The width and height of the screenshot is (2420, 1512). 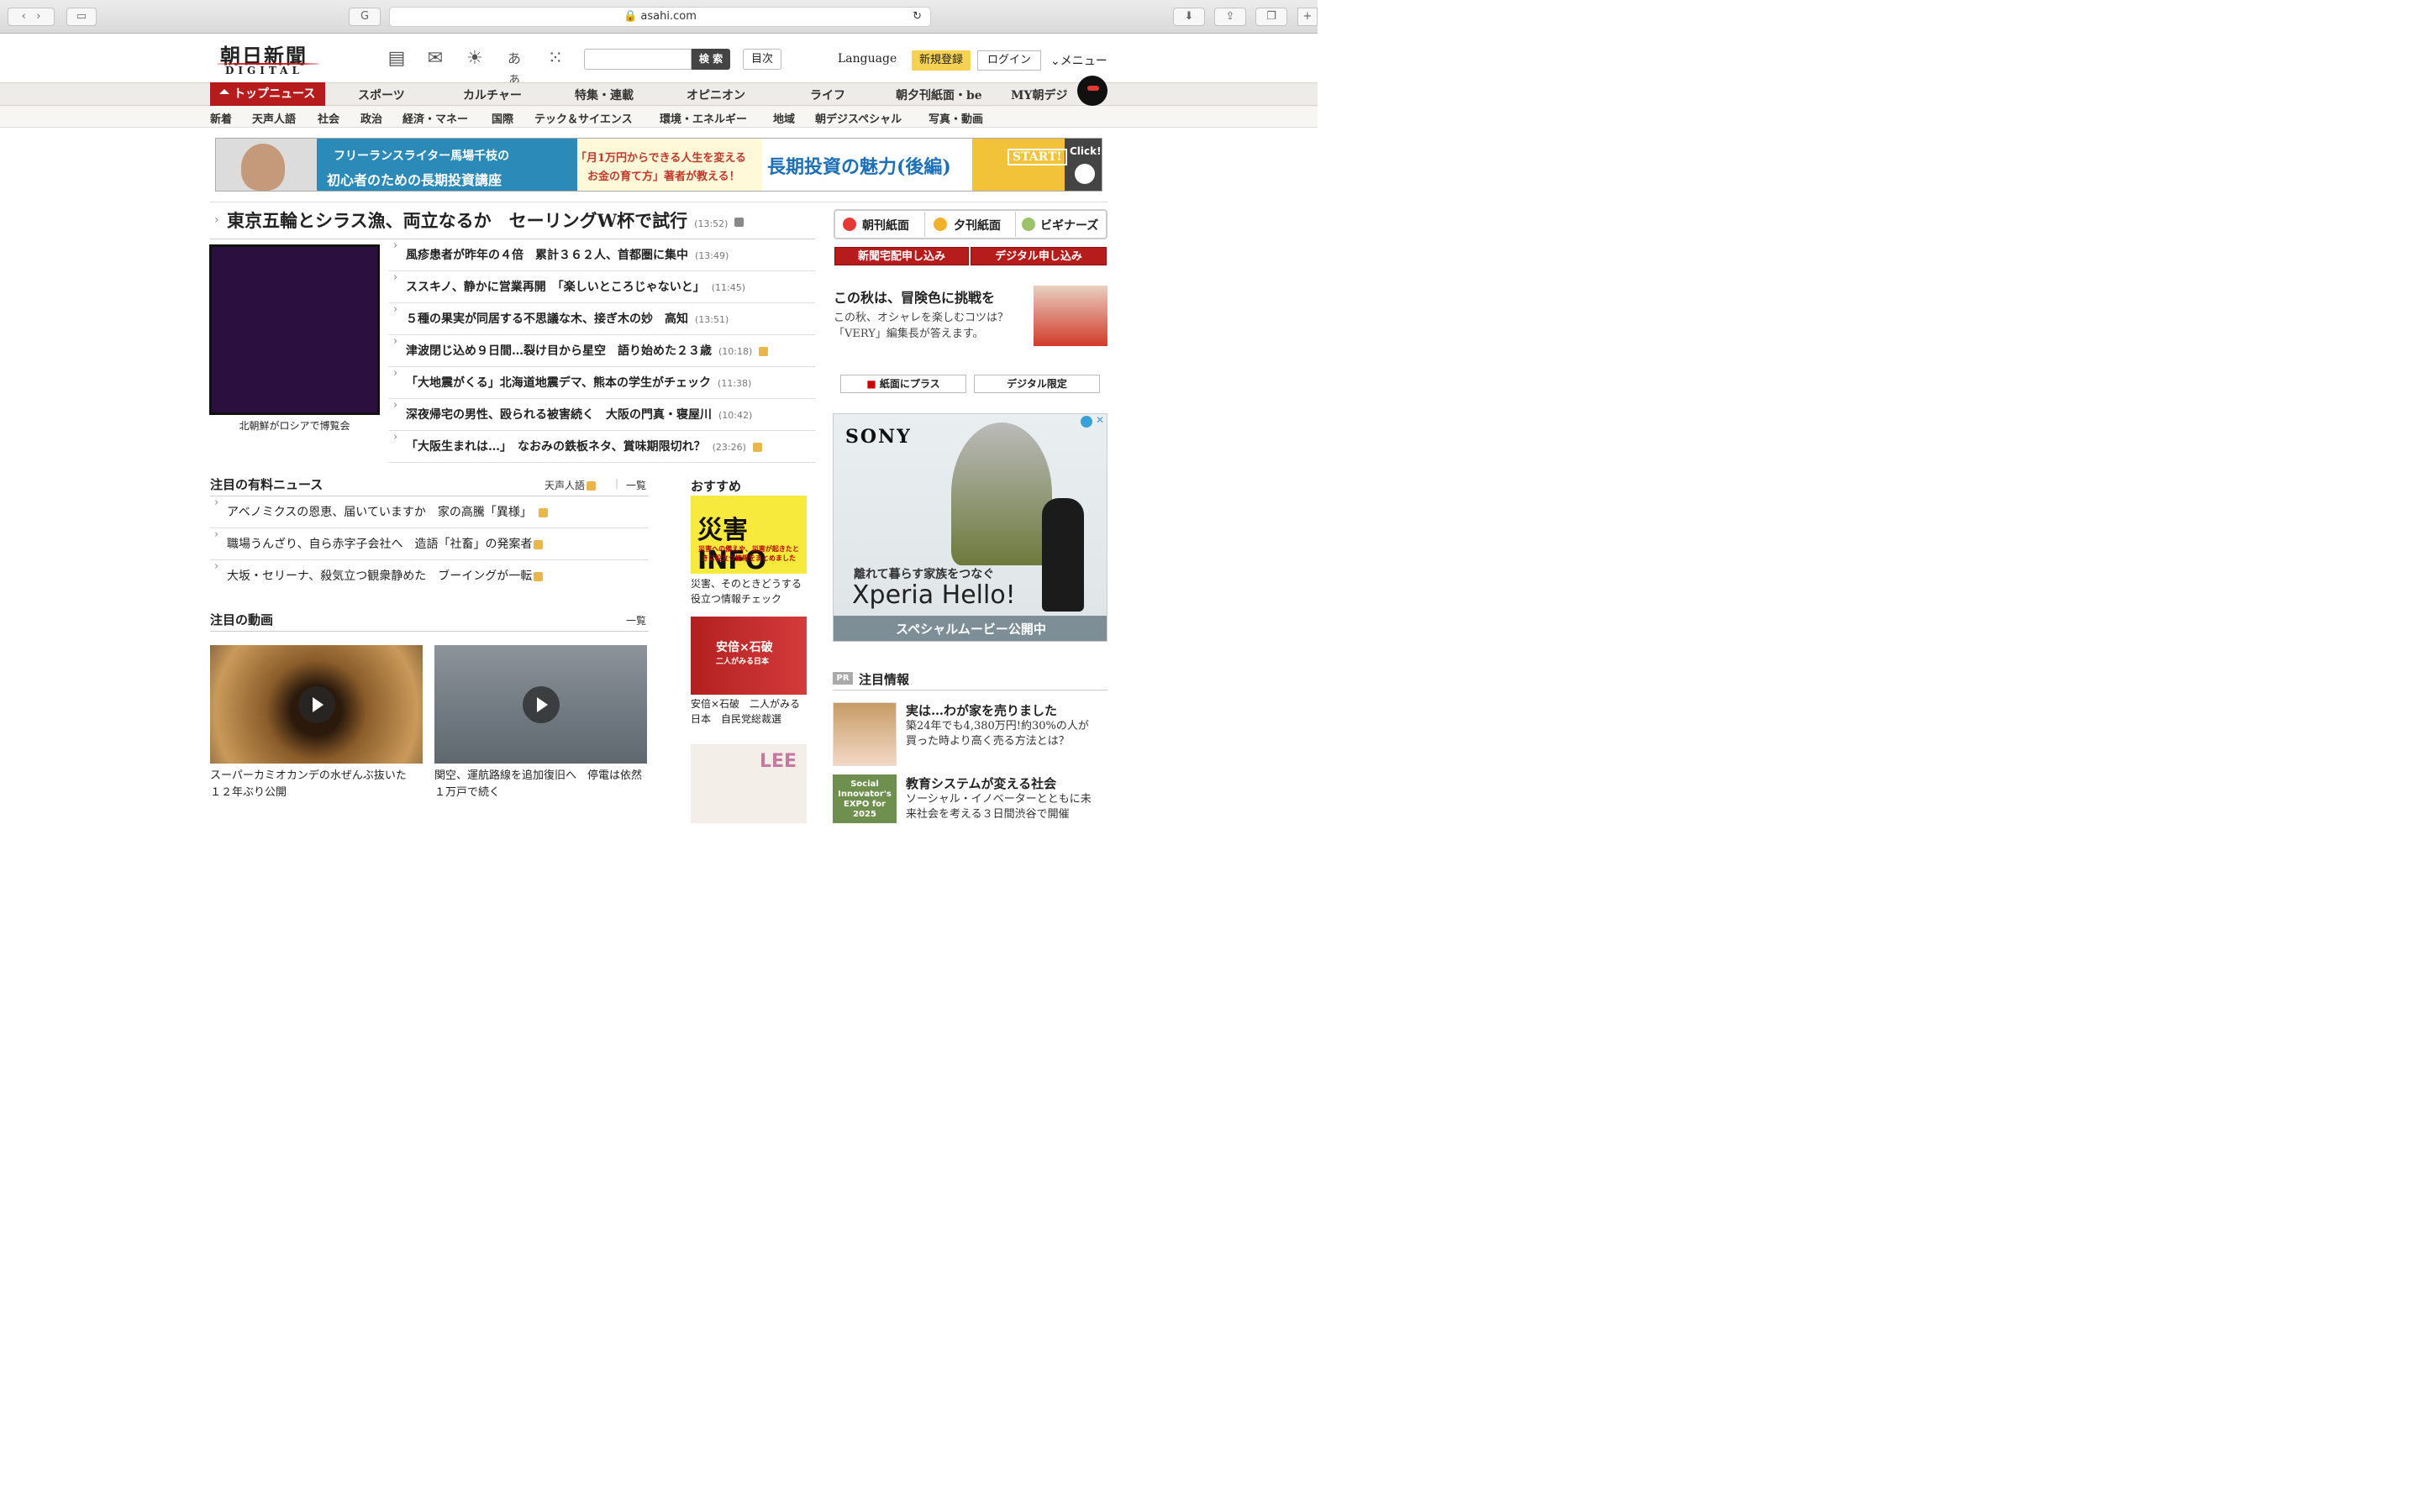 What do you see at coordinates (660, 17) in the screenshot?
I see `address-bar: 🔒 asahi.com ↻` at bounding box center [660, 17].